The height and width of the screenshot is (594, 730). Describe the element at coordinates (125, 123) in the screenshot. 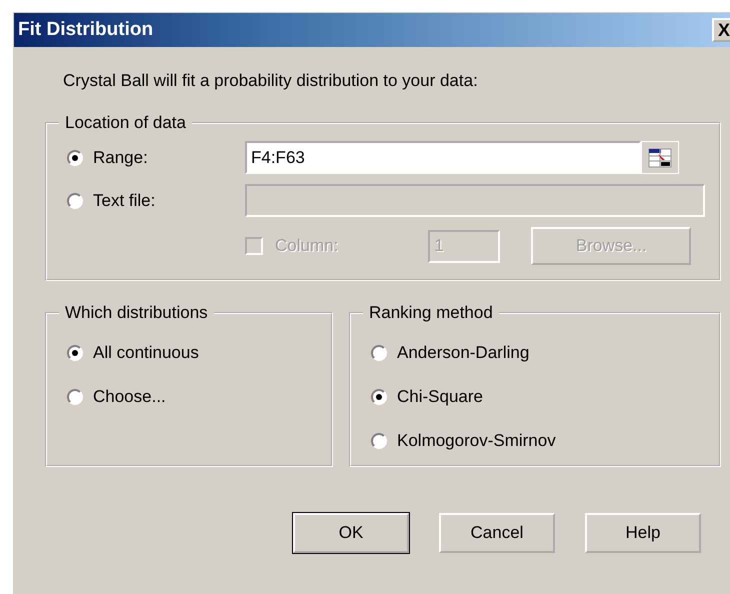

I see `group-title: Location of data` at that location.